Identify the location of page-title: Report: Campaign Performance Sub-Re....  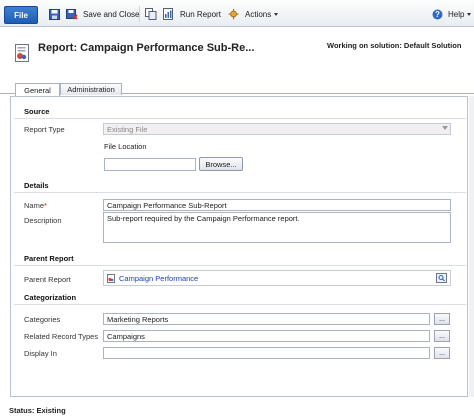
(146, 48).